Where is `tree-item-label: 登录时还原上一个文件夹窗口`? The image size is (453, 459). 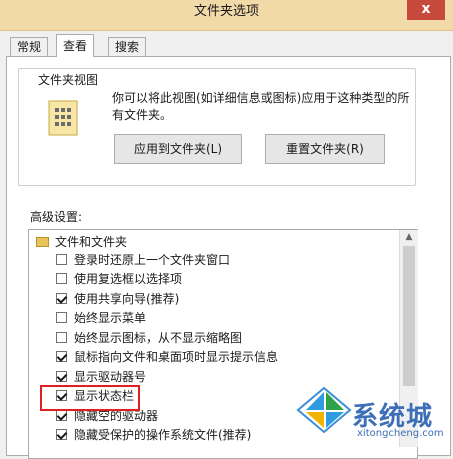
tree-item-label: 登录时还原上一个文件夹窗口 is located at coordinates (152, 259).